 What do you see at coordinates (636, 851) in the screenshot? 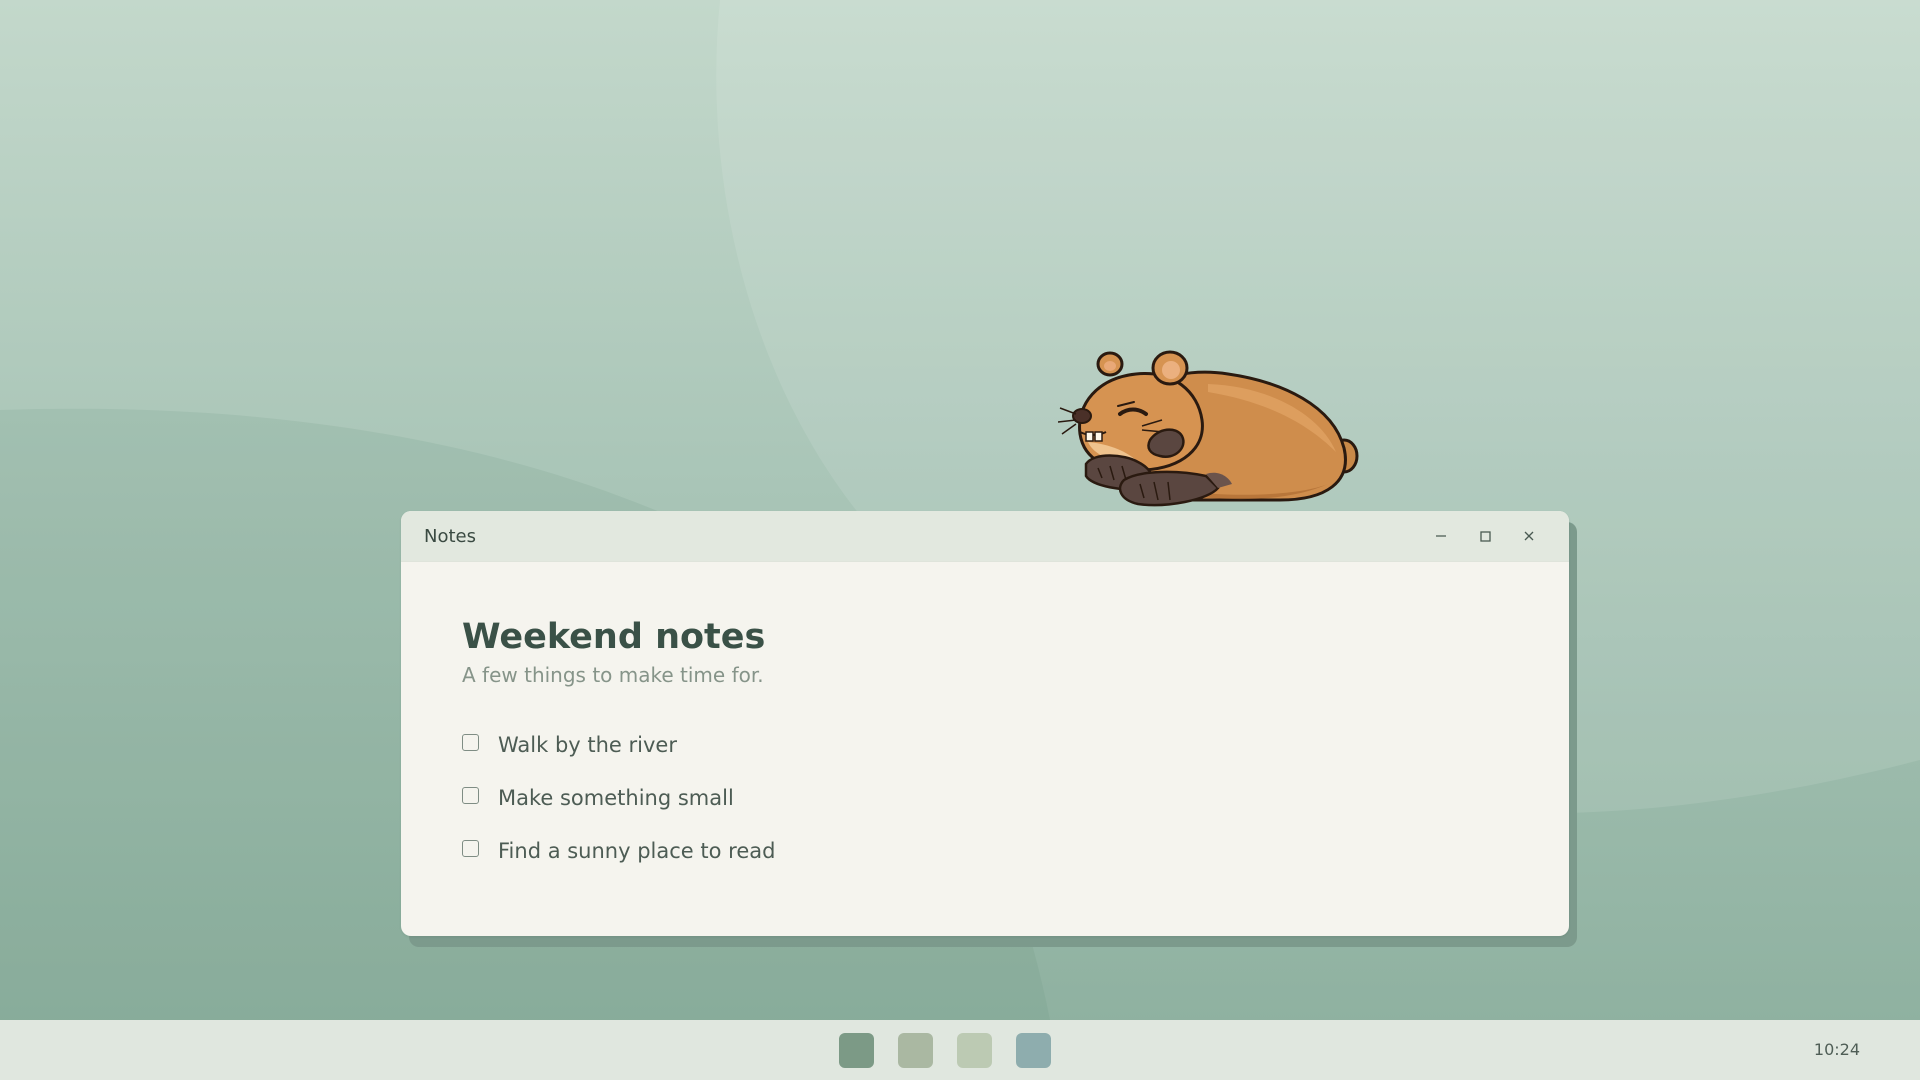
I see `checklist-item-label: Find a sunny place to read` at bounding box center [636, 851].